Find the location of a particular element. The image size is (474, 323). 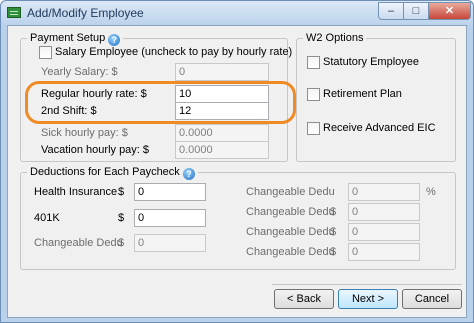

next-button: Next > is located at coordinates (368, 299).